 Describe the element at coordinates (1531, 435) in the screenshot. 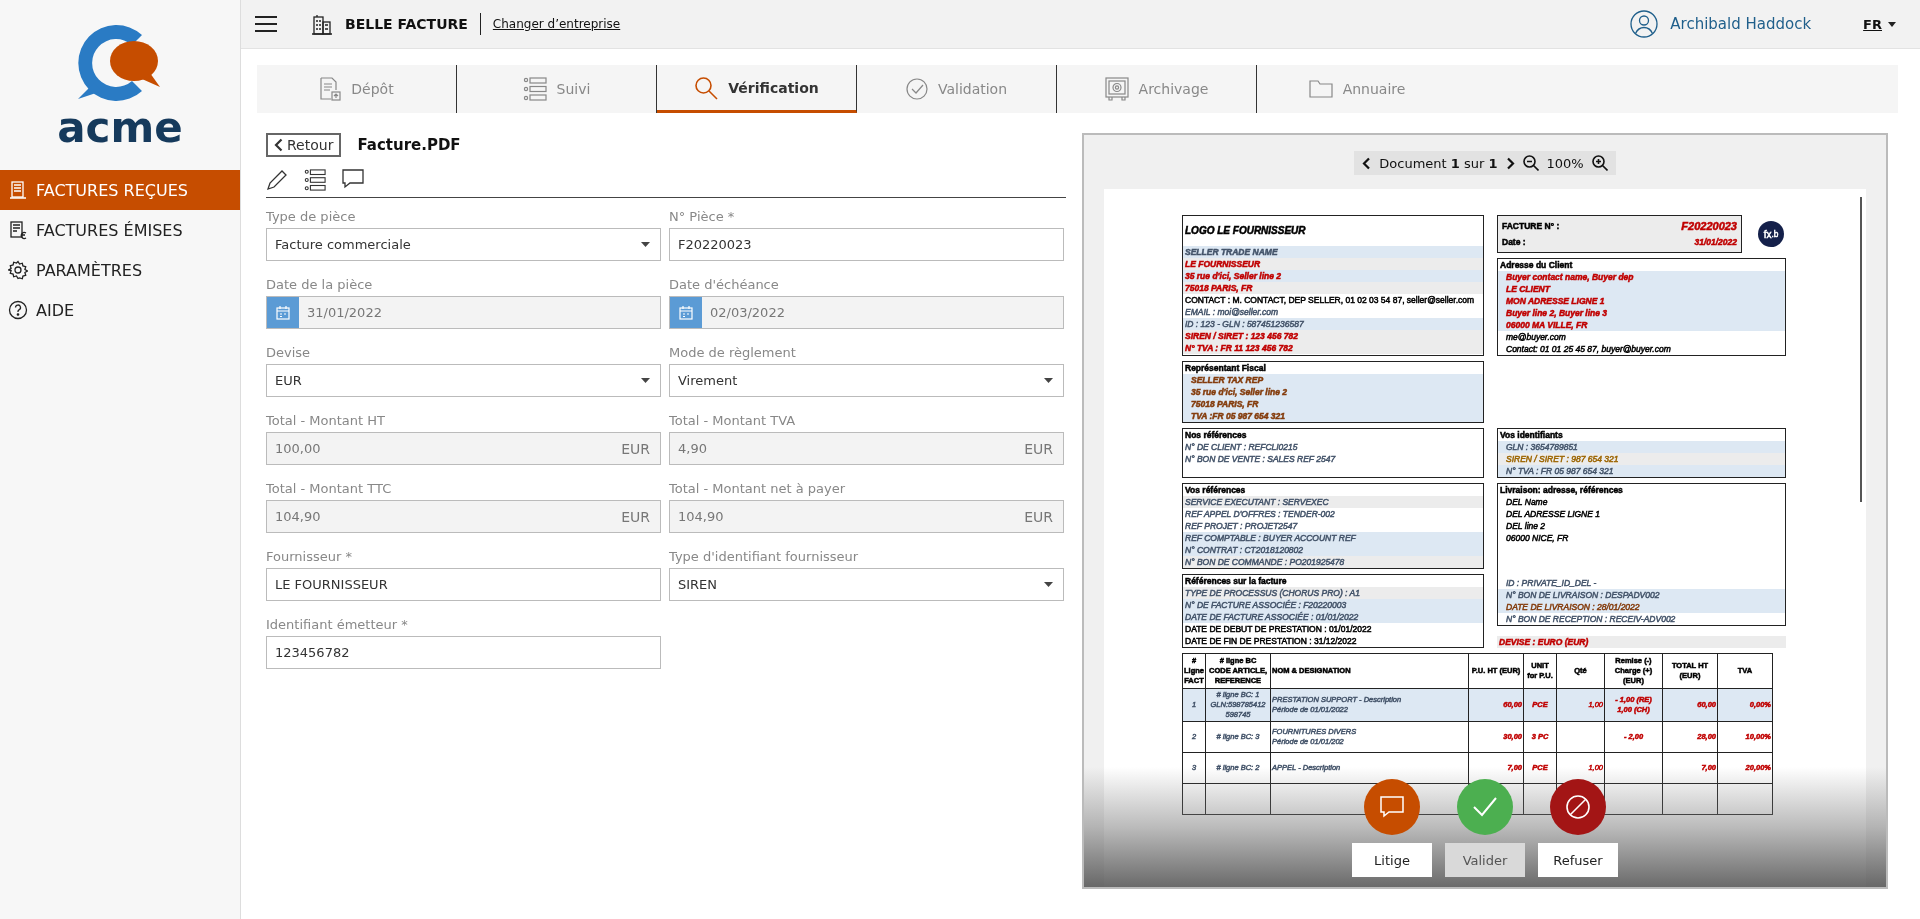

I see `block-title: Vos identifiants` at that location.